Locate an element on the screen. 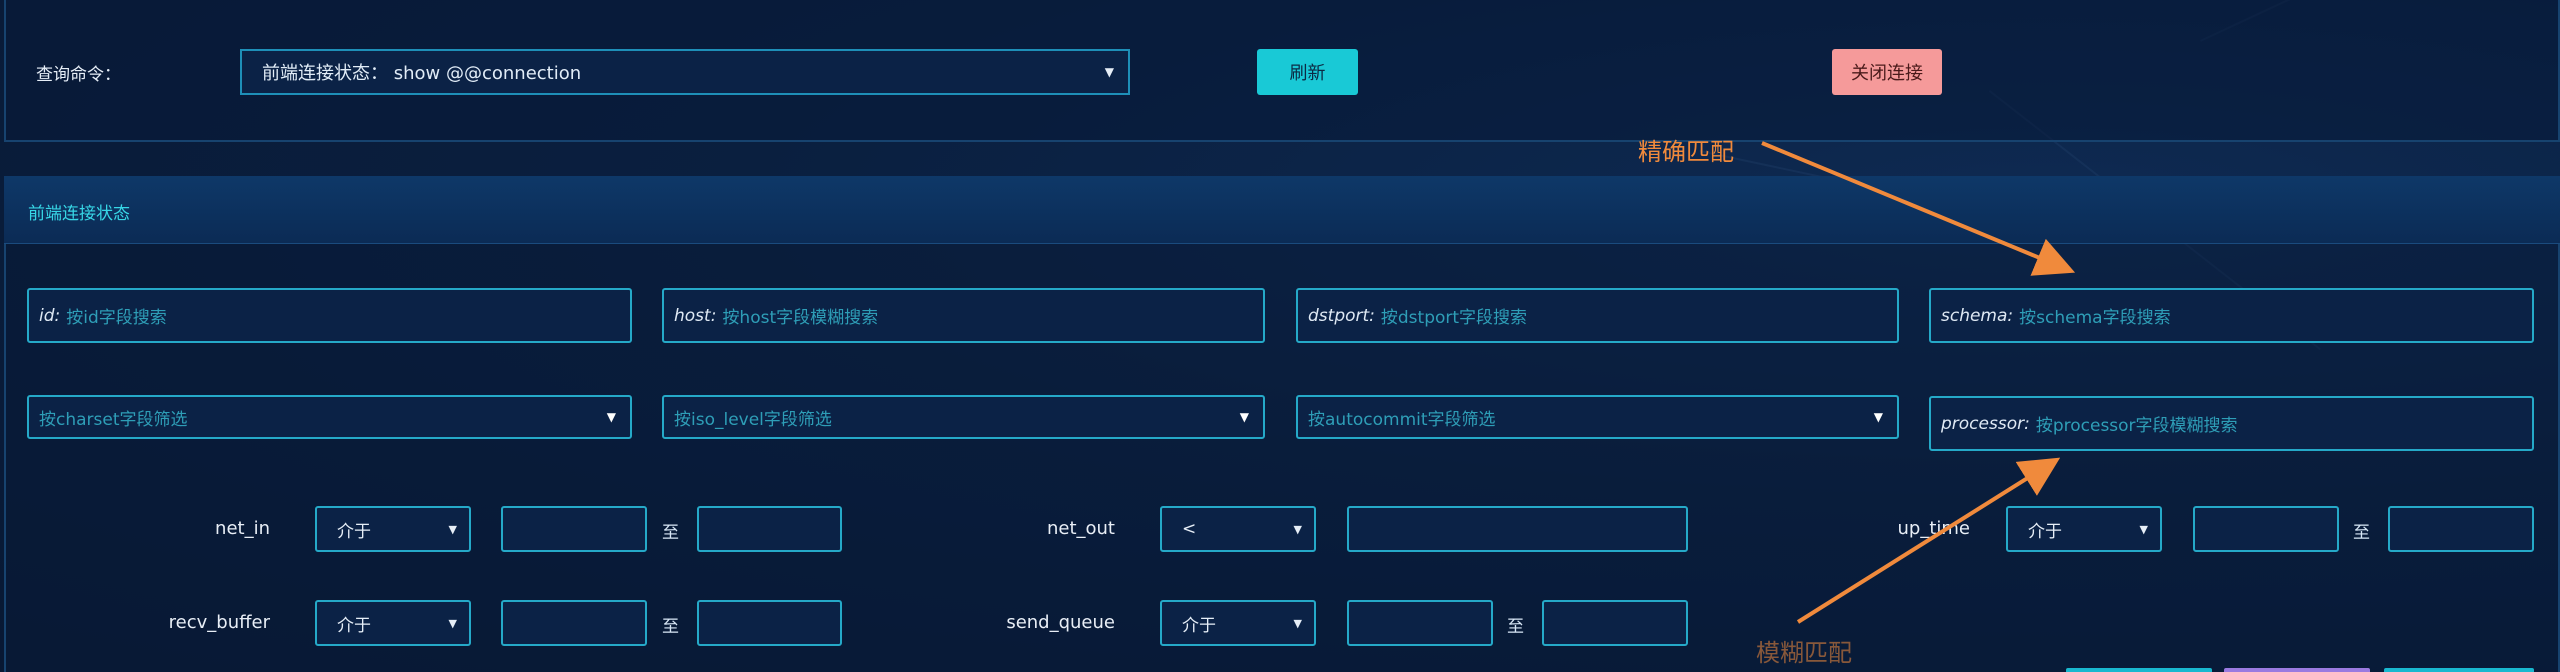 This screenshot has width=2560, height=672. send-queue-operator-select: 介于 ▼ is located at coordinates (1238, 623).